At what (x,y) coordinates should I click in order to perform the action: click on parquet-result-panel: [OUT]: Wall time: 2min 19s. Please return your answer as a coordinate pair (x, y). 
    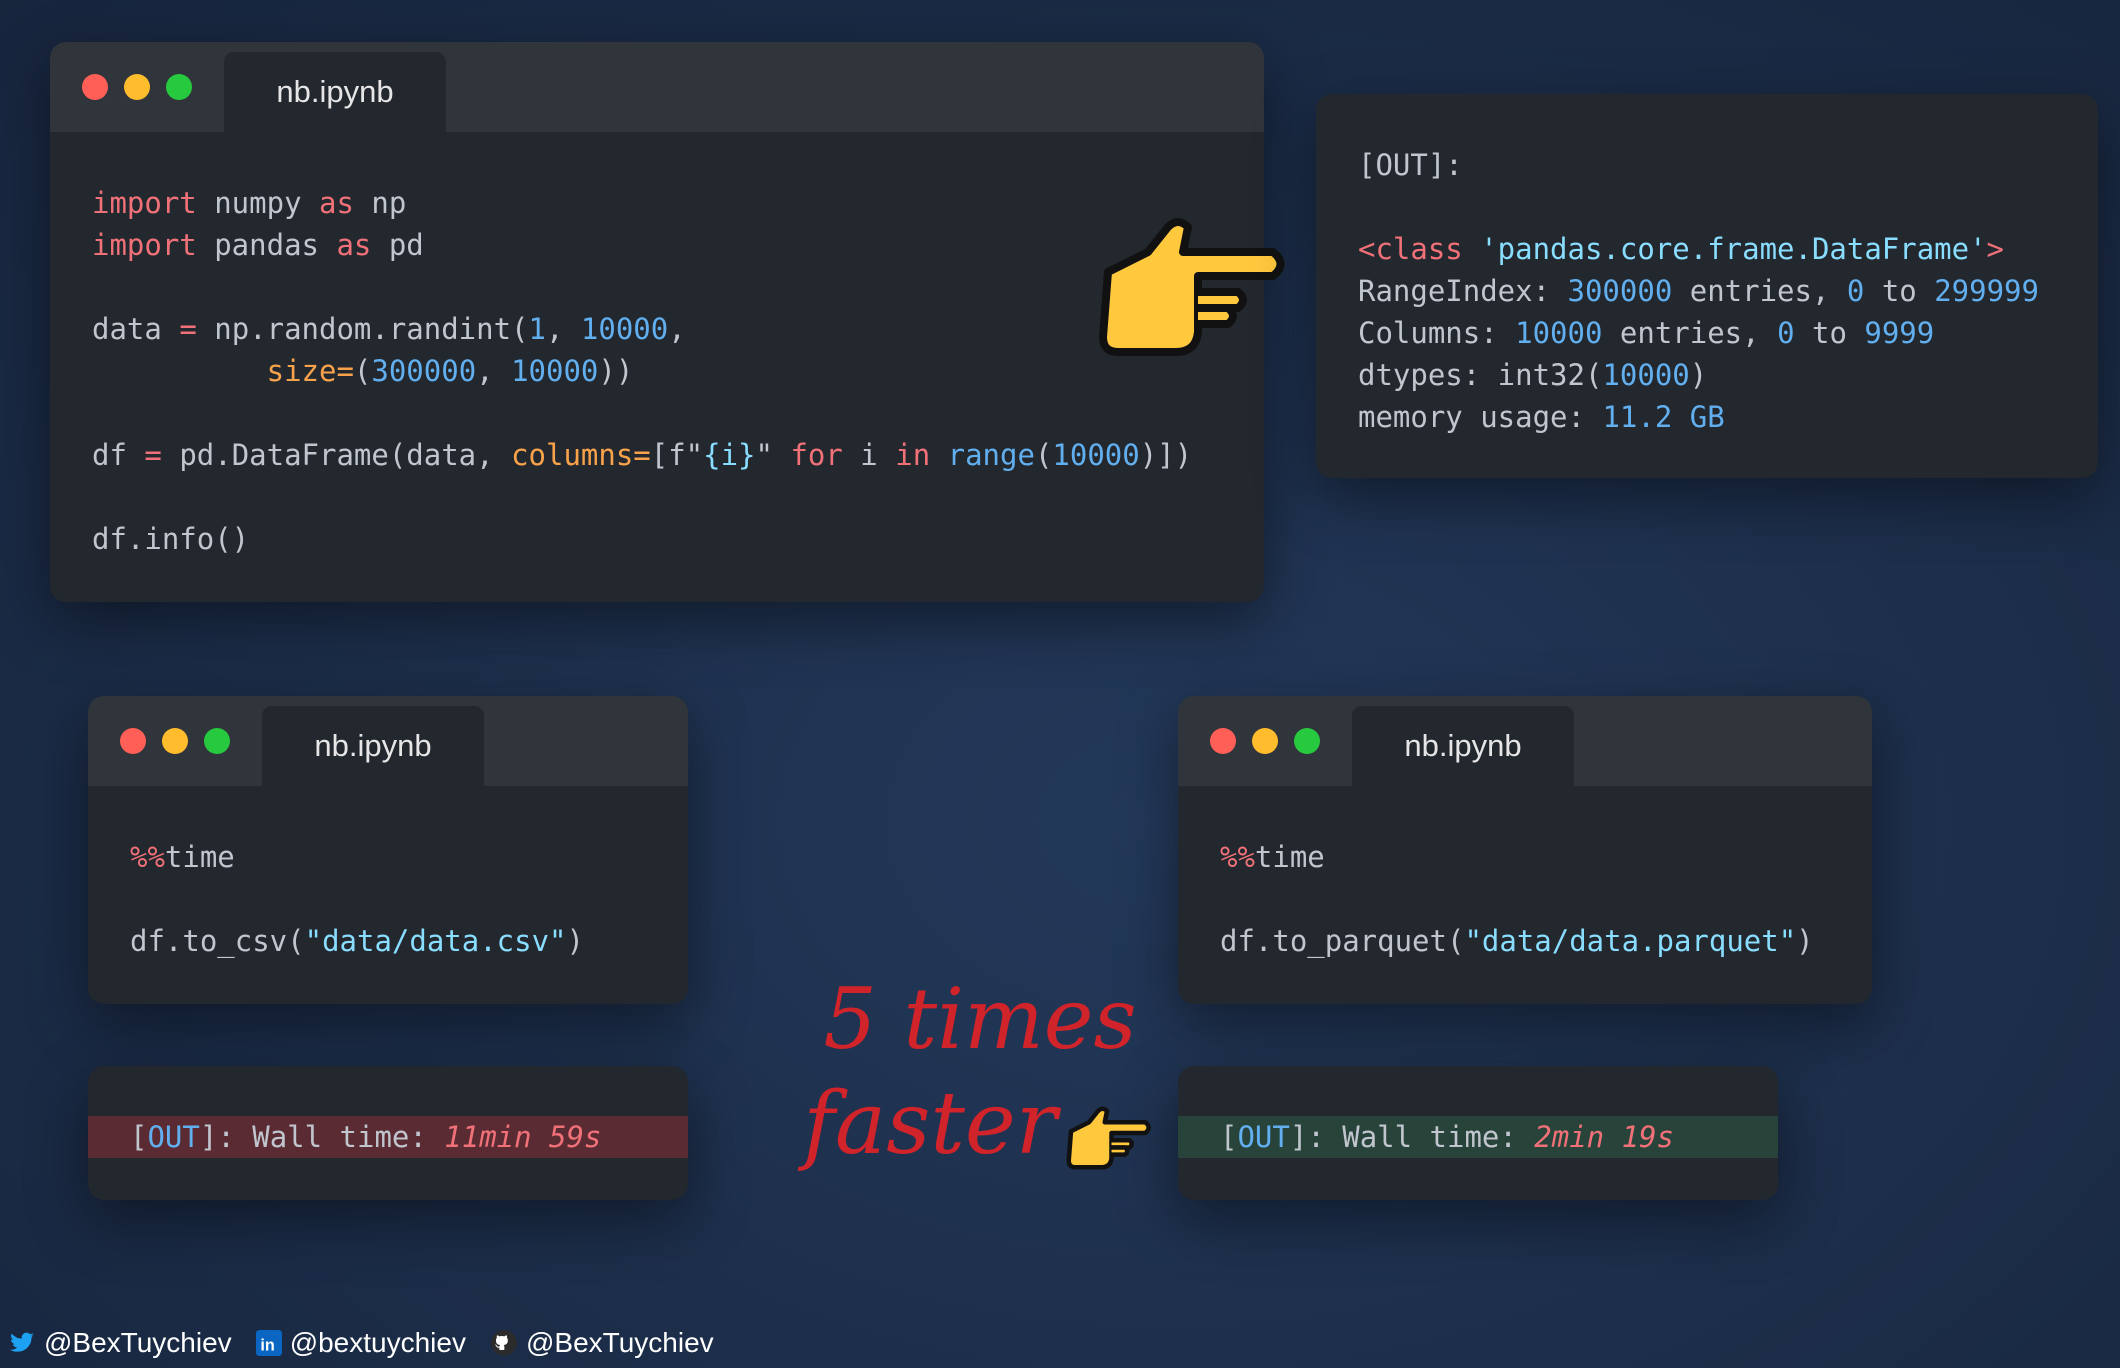
    Looking at the image, I should click on (1478, 1133).